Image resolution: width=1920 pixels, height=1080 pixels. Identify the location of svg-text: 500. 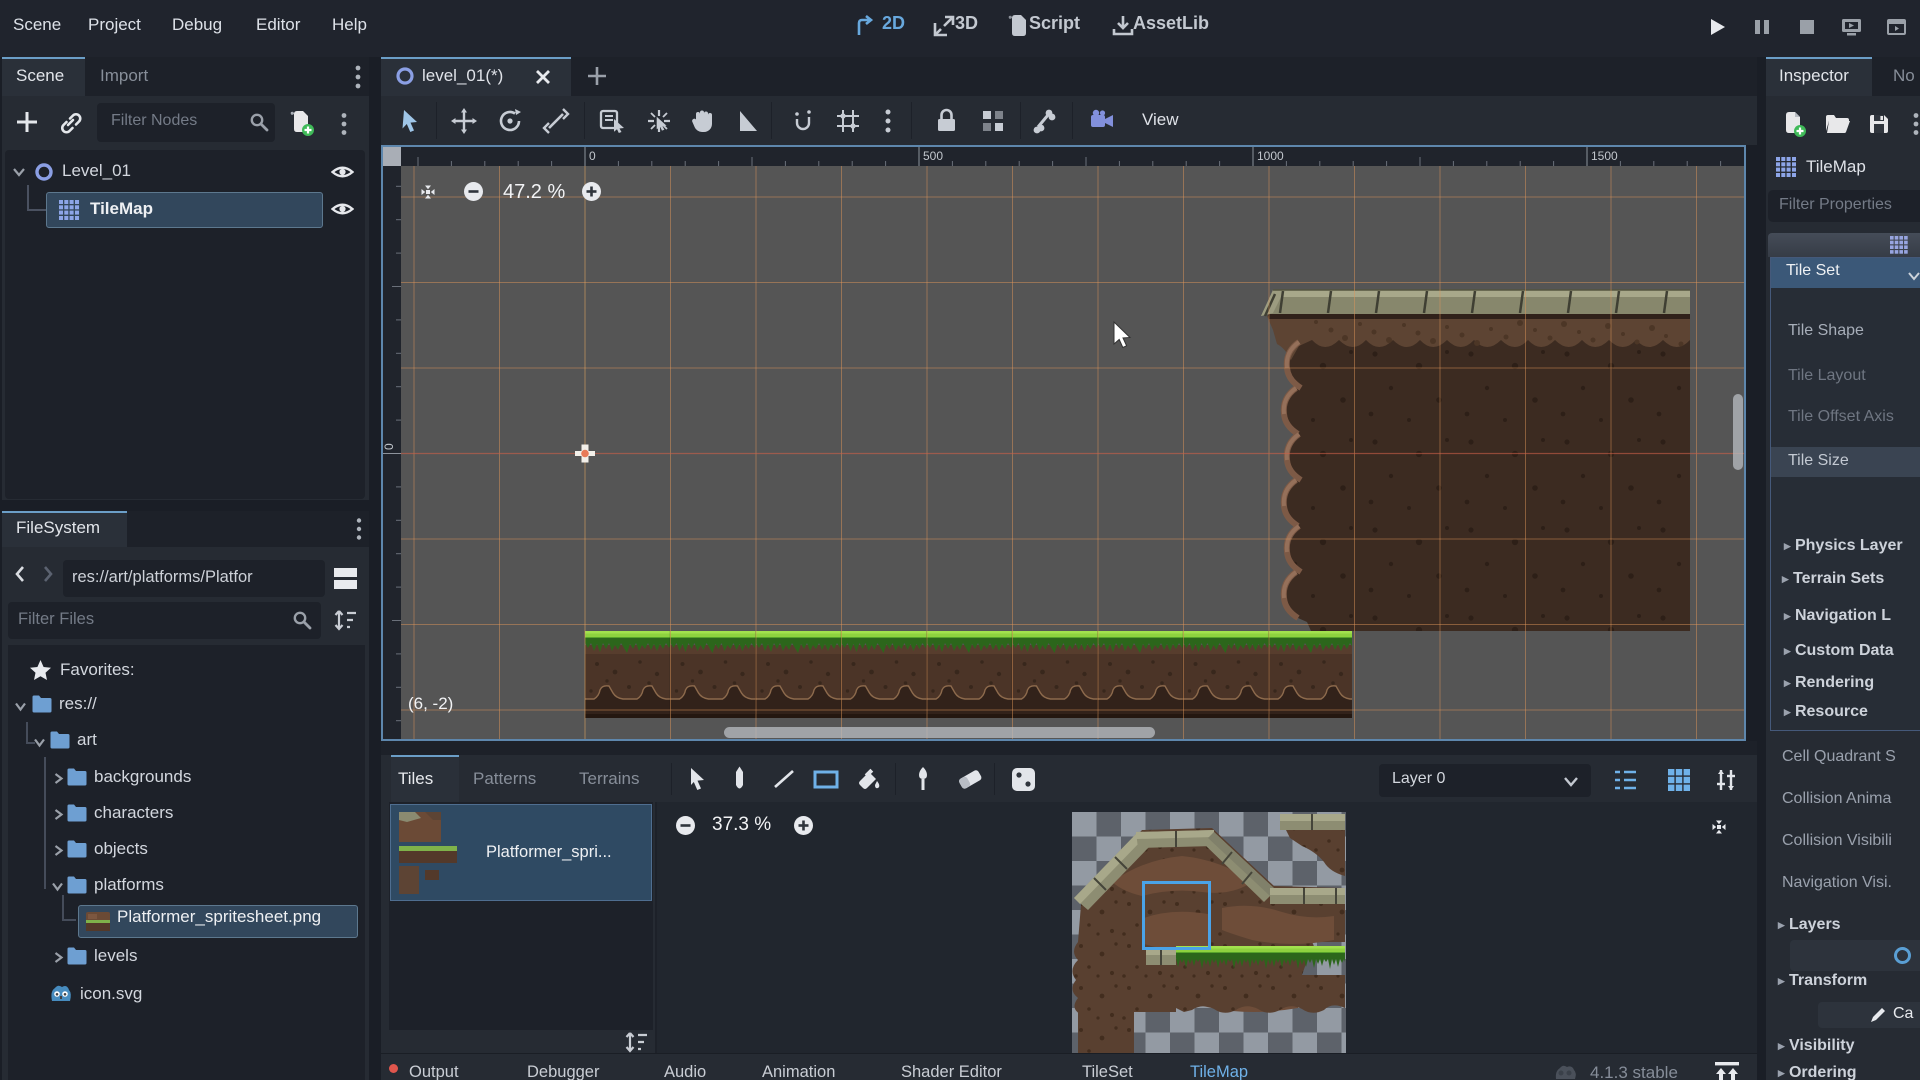
(933, 156).